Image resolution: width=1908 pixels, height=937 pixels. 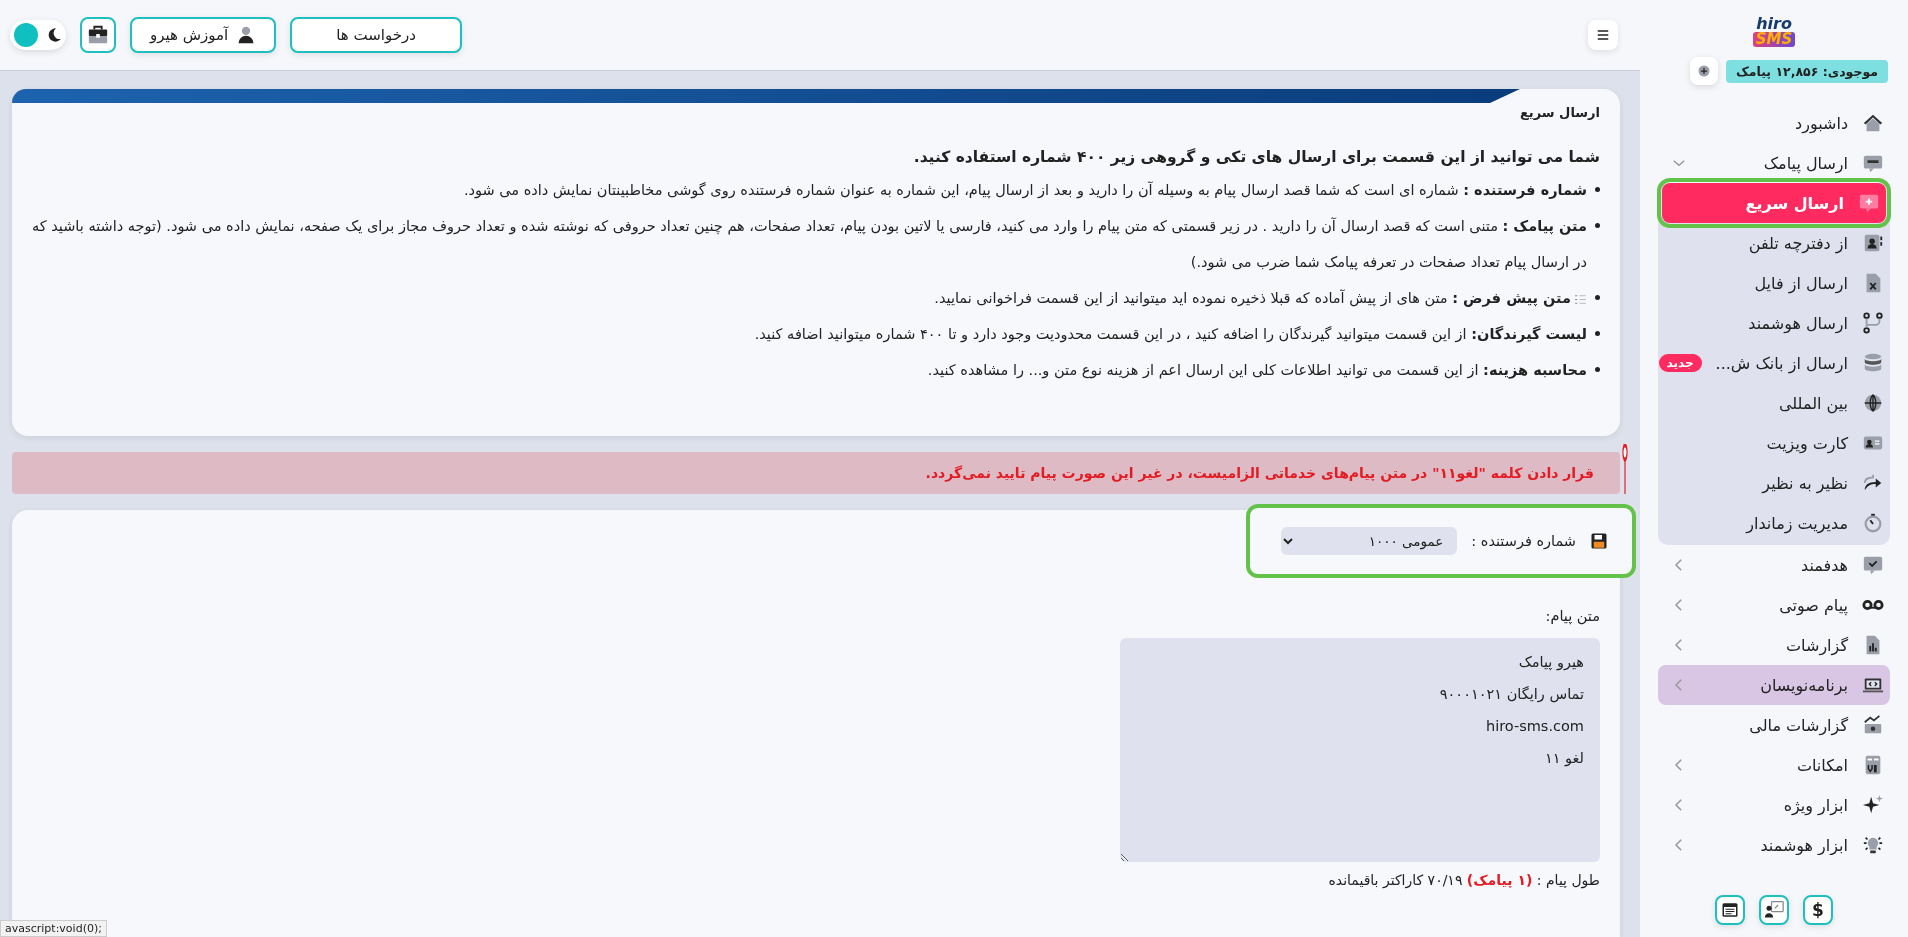 What do you see at coordinates (1774, 163) in the screenshot?
I see `sidebar-item: ارسال پیامک` at bounding box center [1774, 163].